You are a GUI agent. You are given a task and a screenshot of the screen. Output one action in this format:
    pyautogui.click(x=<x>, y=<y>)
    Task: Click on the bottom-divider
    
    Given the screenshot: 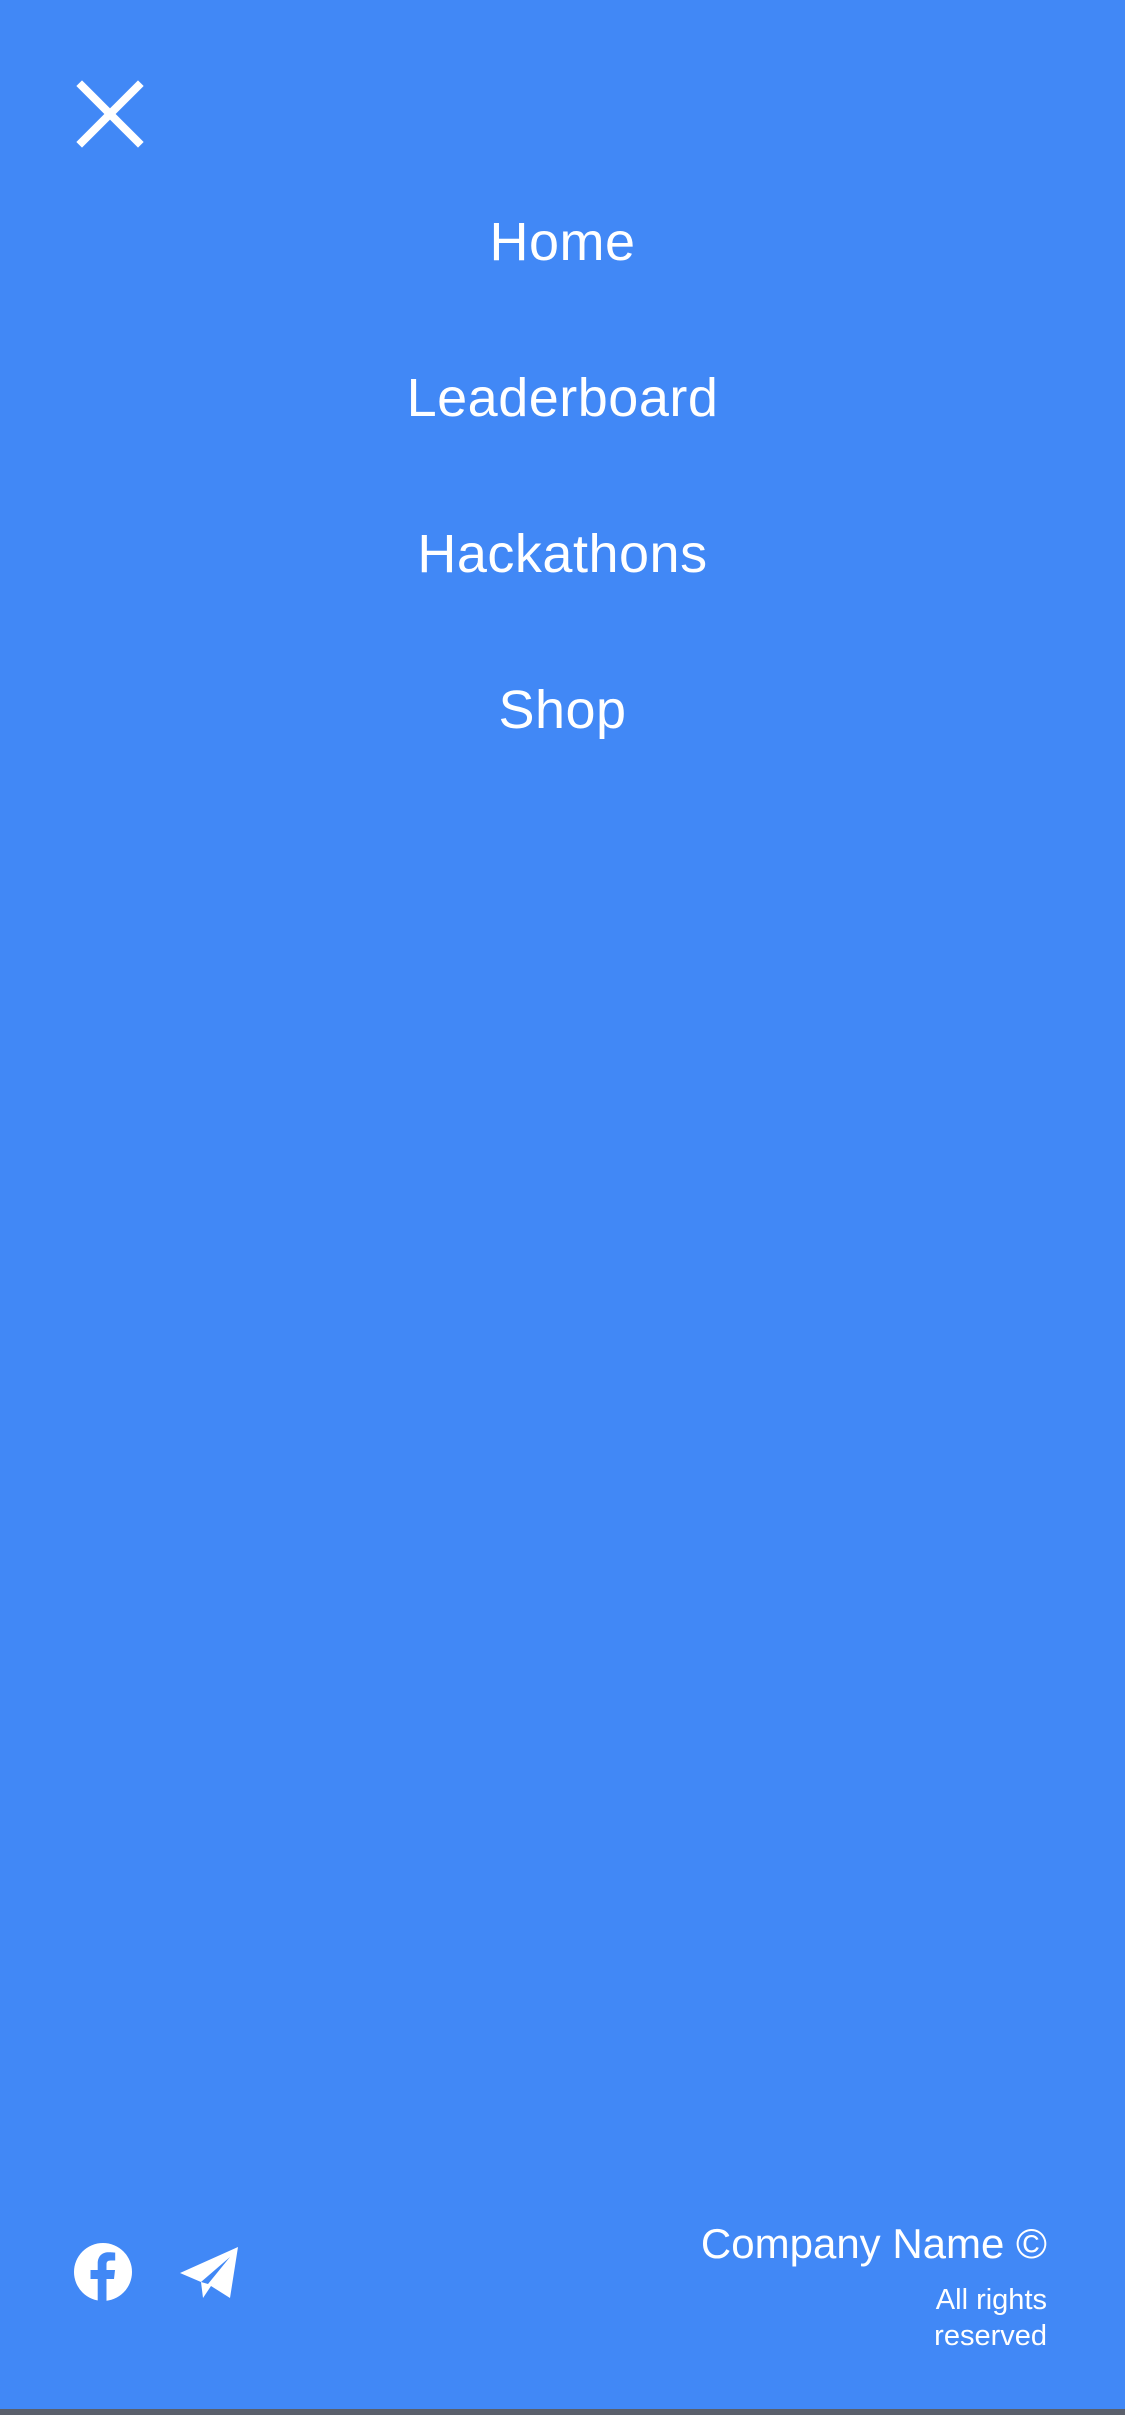 What is the action you would take?
    pyautogui.click(x=562, y=2412)
    